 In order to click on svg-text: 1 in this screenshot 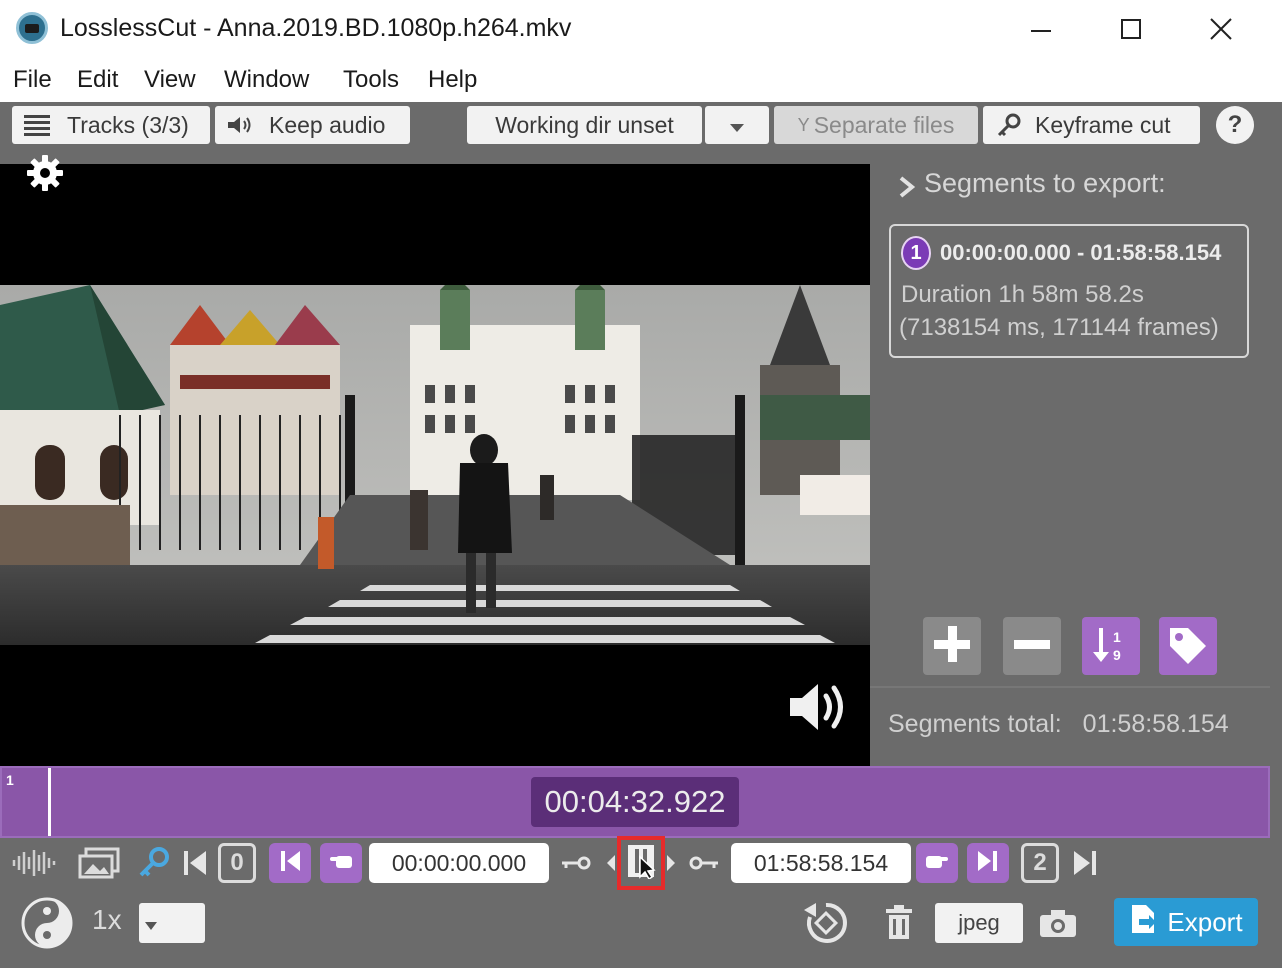, I will do `click(1117, 637)`.